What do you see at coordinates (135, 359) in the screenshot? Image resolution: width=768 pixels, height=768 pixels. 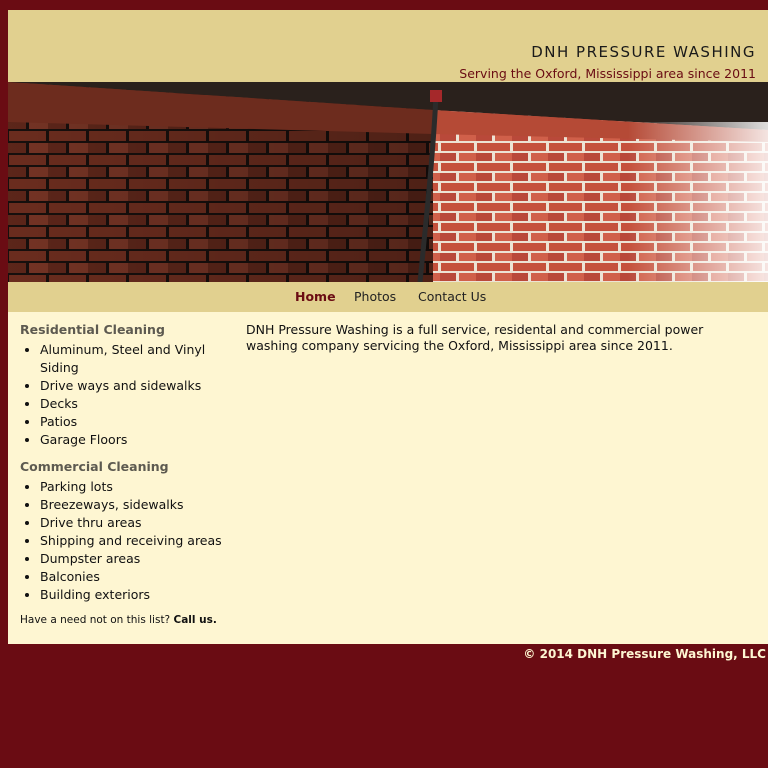 I see `list-item: Aluminum, Steel and Vinyl Siding` at bounding box center [135, 359].